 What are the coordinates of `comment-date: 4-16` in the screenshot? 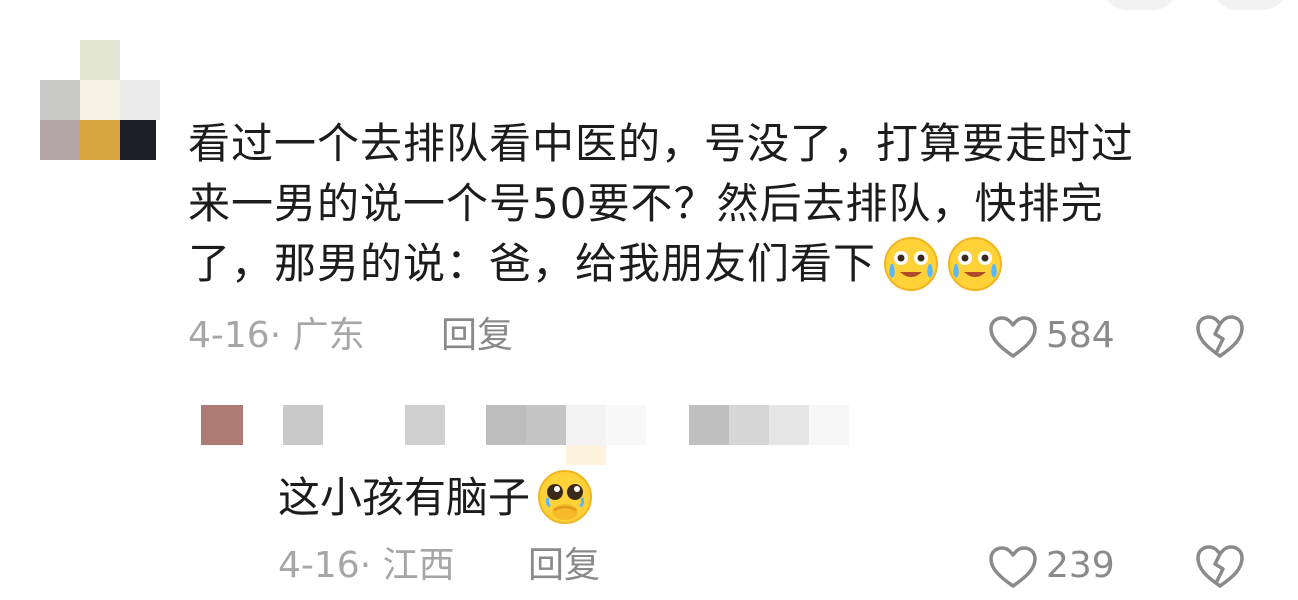 It's located at (229, 335).